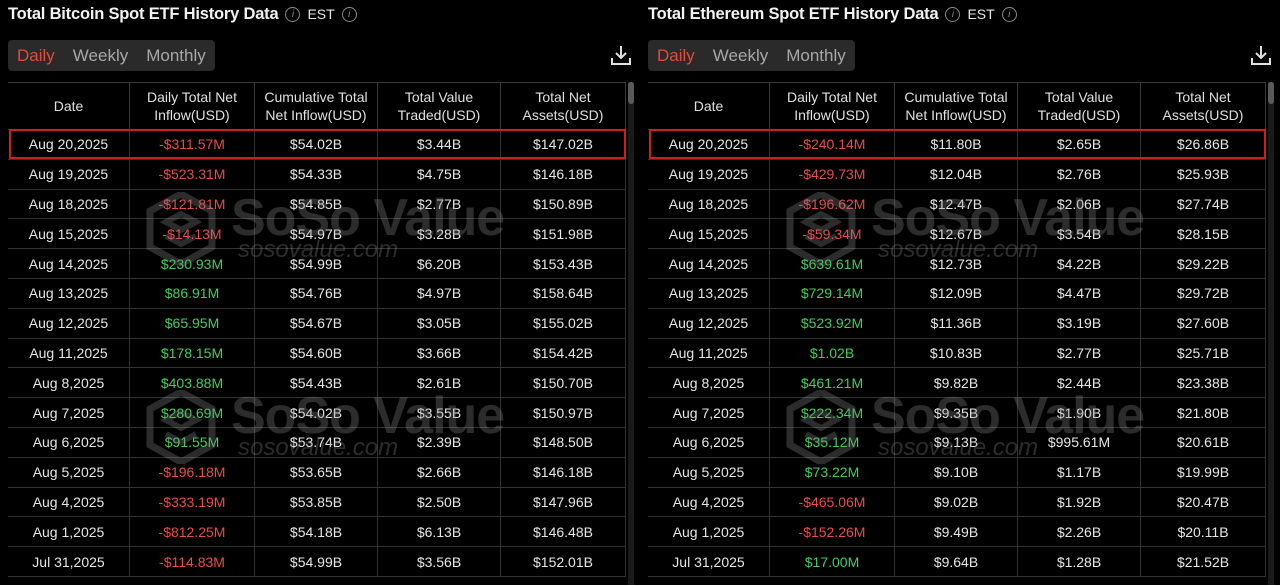 This screenshot has width=1280, height=585. Describe the element at coordinates (957, 174) in the screenshot. I see `table-row: Aug 19,2025 -$429.73M $12.04B $2.76B $25.93B` at that location.